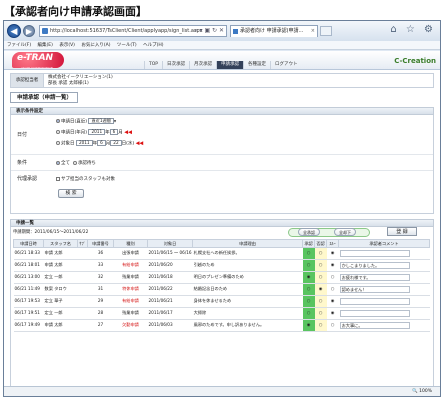  What do you see at coordinates (313, 31) in the screenshot?
I see `tab-close-icon: ×` at bounding box center [313, 31].